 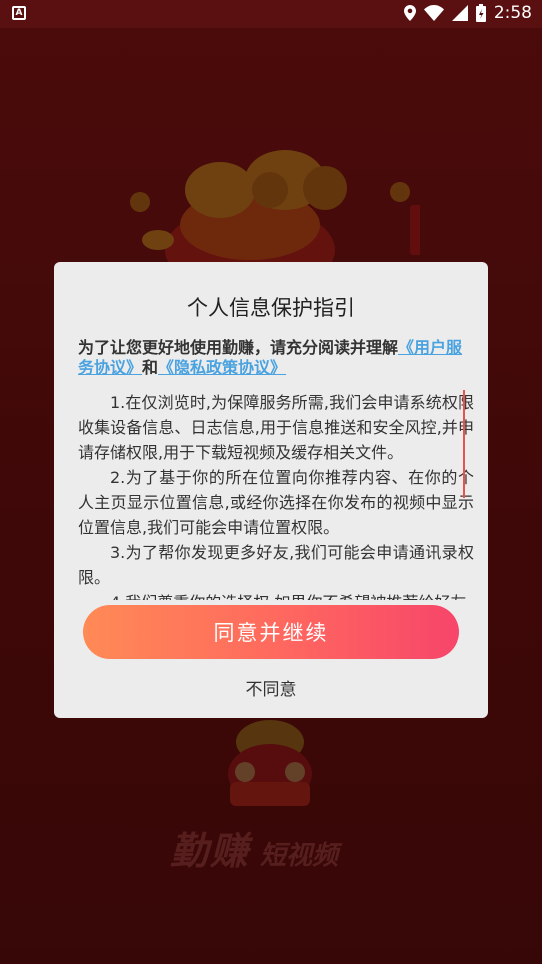 What do you see at coordinates (409, 13) in the screenshot?
I see `location-icon` at bounding box center [409, 13].